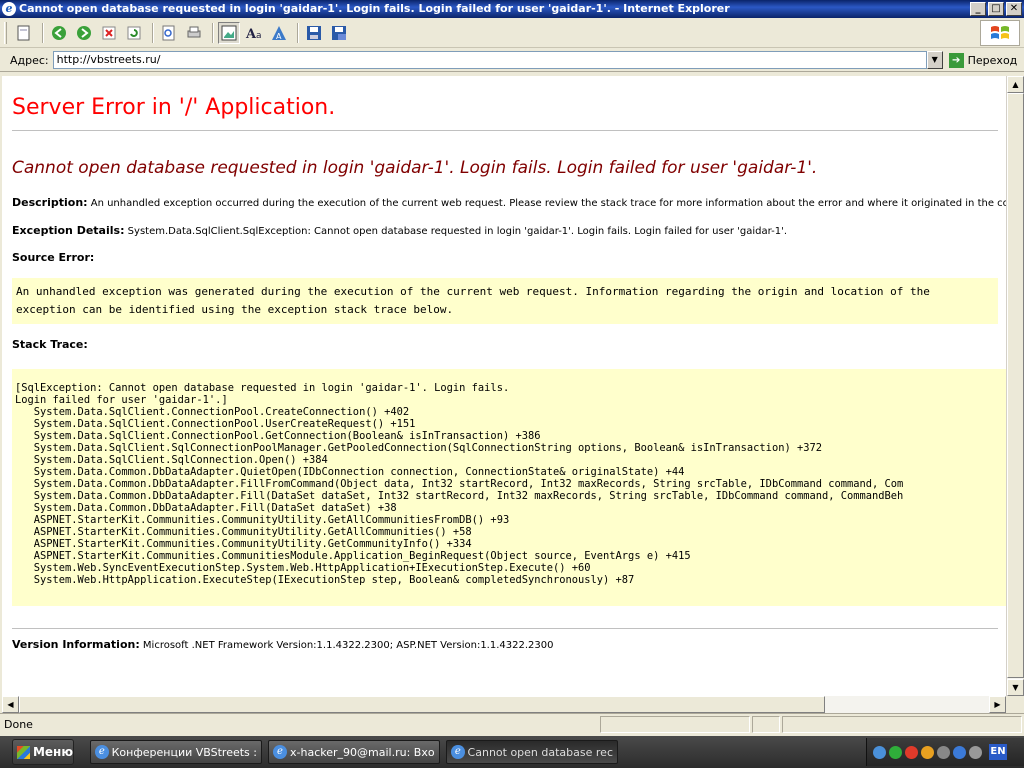  Describe the element at coordinates (1014, 9) in the screenshot. I see `close-button: ✕` at that location.